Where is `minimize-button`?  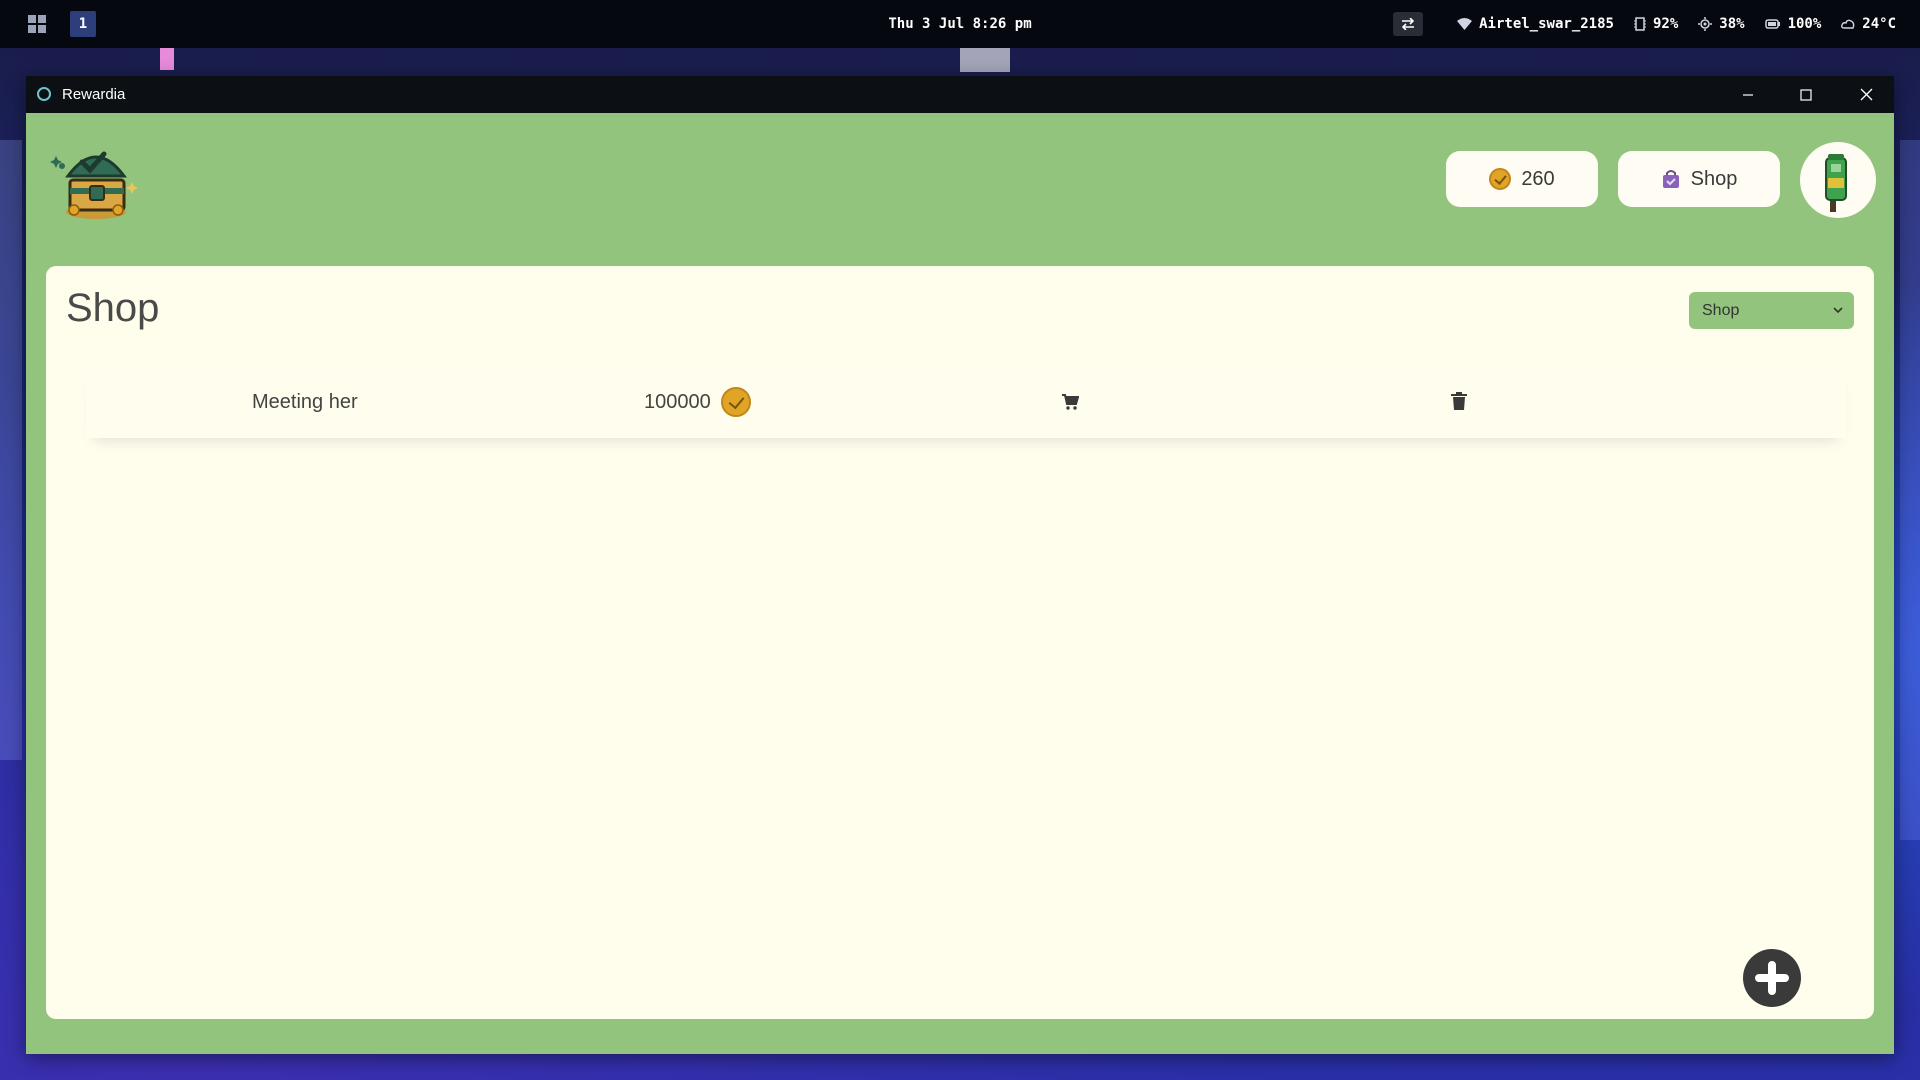 minimize-button is located at coordinates (1748, 94).